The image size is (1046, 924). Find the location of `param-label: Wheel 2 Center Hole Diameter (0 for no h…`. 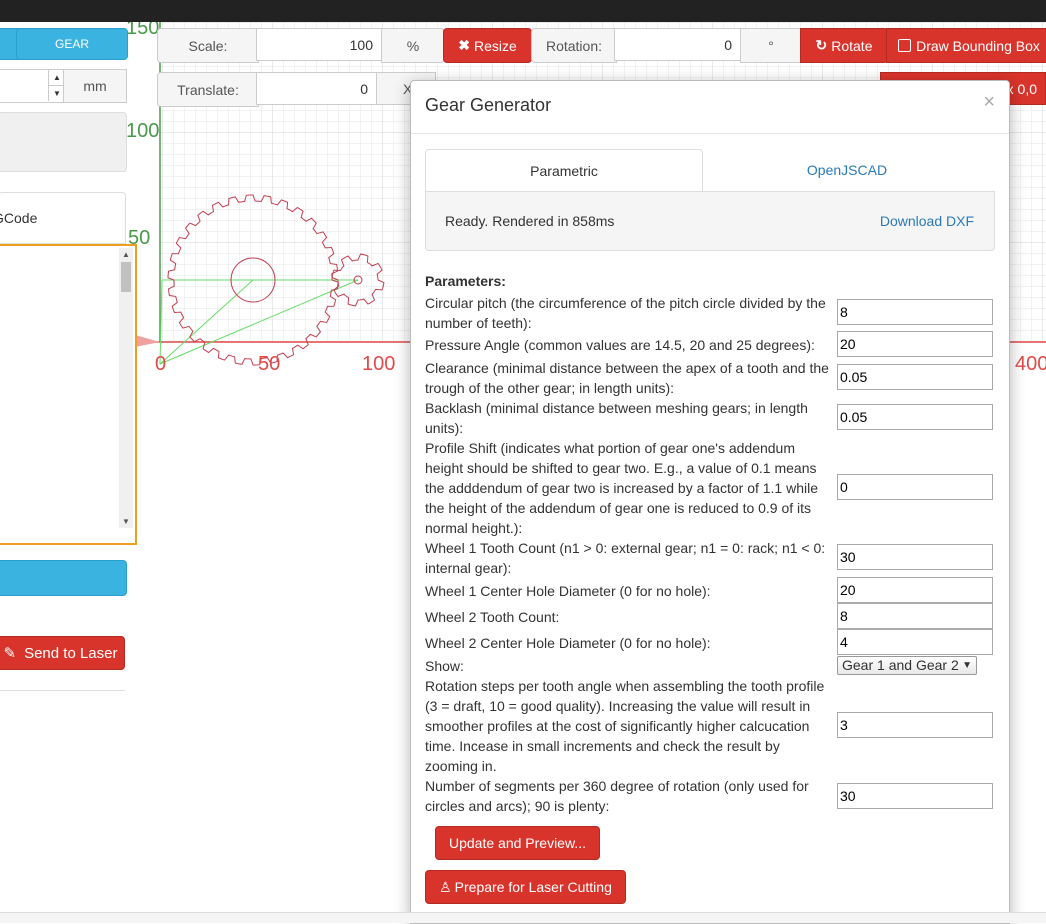

param-label: Wheel 2 Center Hole Diameter (0 for no h… is located at coordinates (568, 643).